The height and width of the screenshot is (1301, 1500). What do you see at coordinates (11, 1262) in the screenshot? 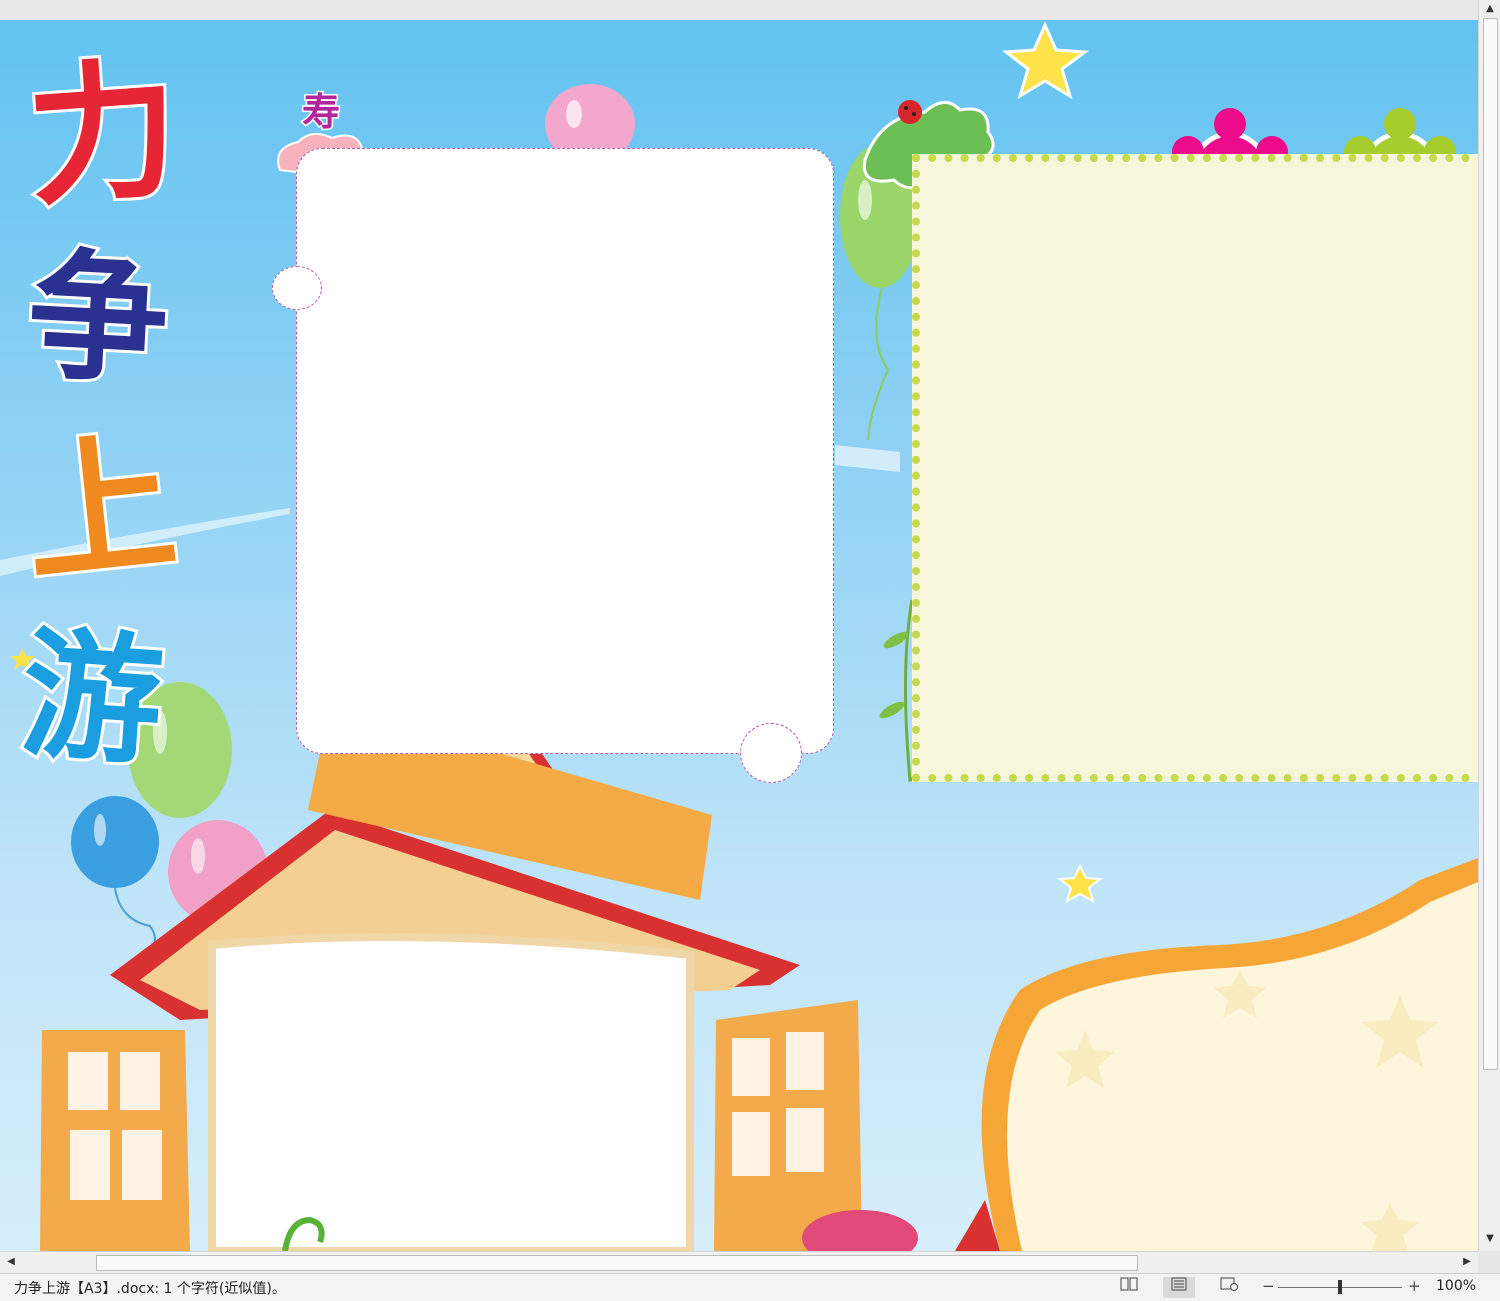
I see `scroll-left-button: ◀` at bounding box center [11, 1262].